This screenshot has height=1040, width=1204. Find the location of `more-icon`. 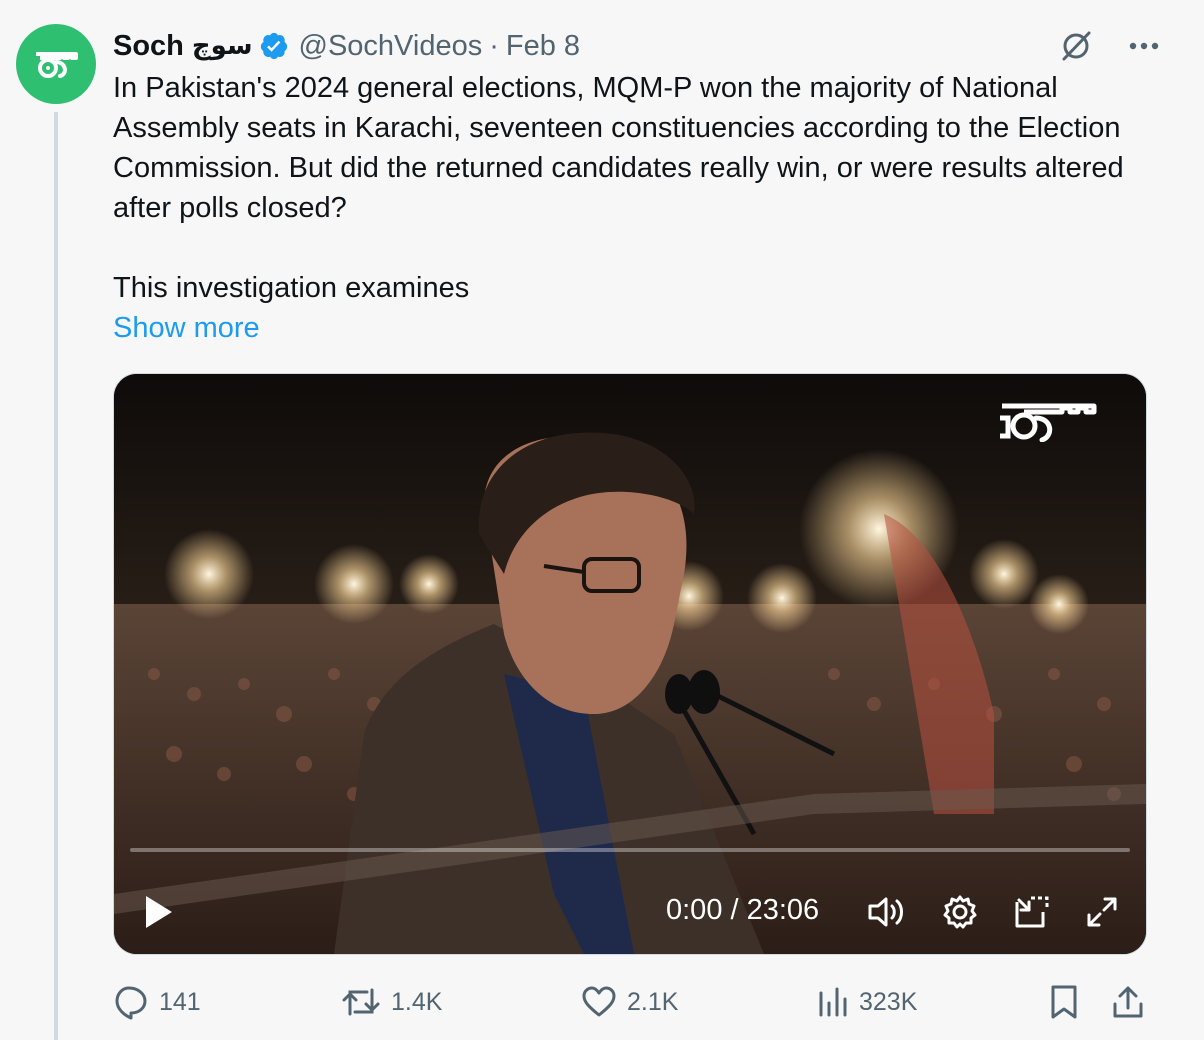

more-icon is located at coordinates (1144, 46).